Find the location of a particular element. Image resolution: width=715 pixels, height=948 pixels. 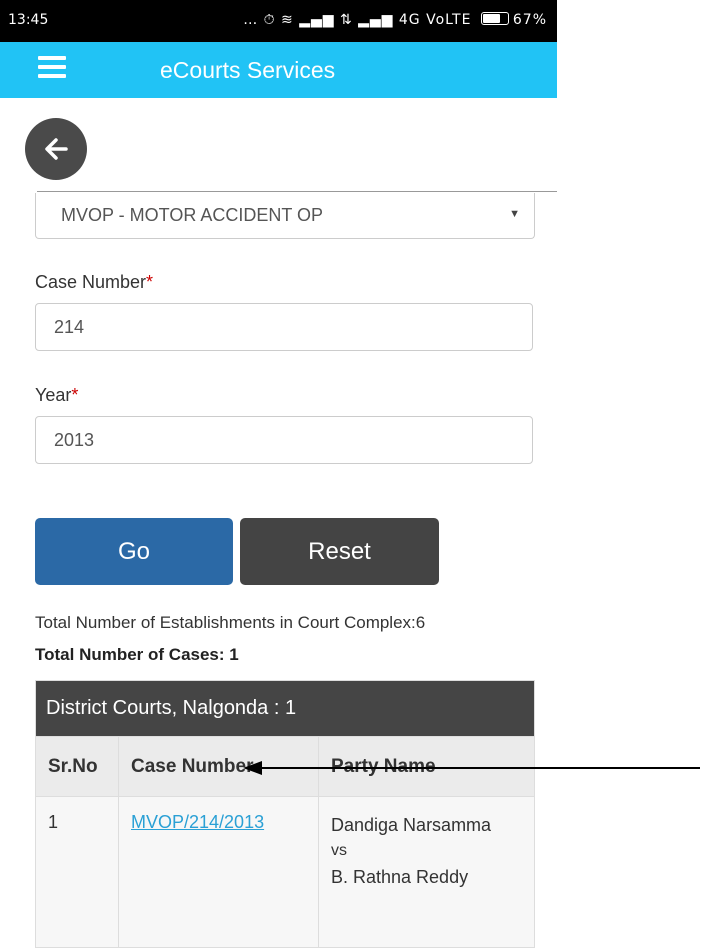

annotation-arrow is located at coordinates (471, 768).